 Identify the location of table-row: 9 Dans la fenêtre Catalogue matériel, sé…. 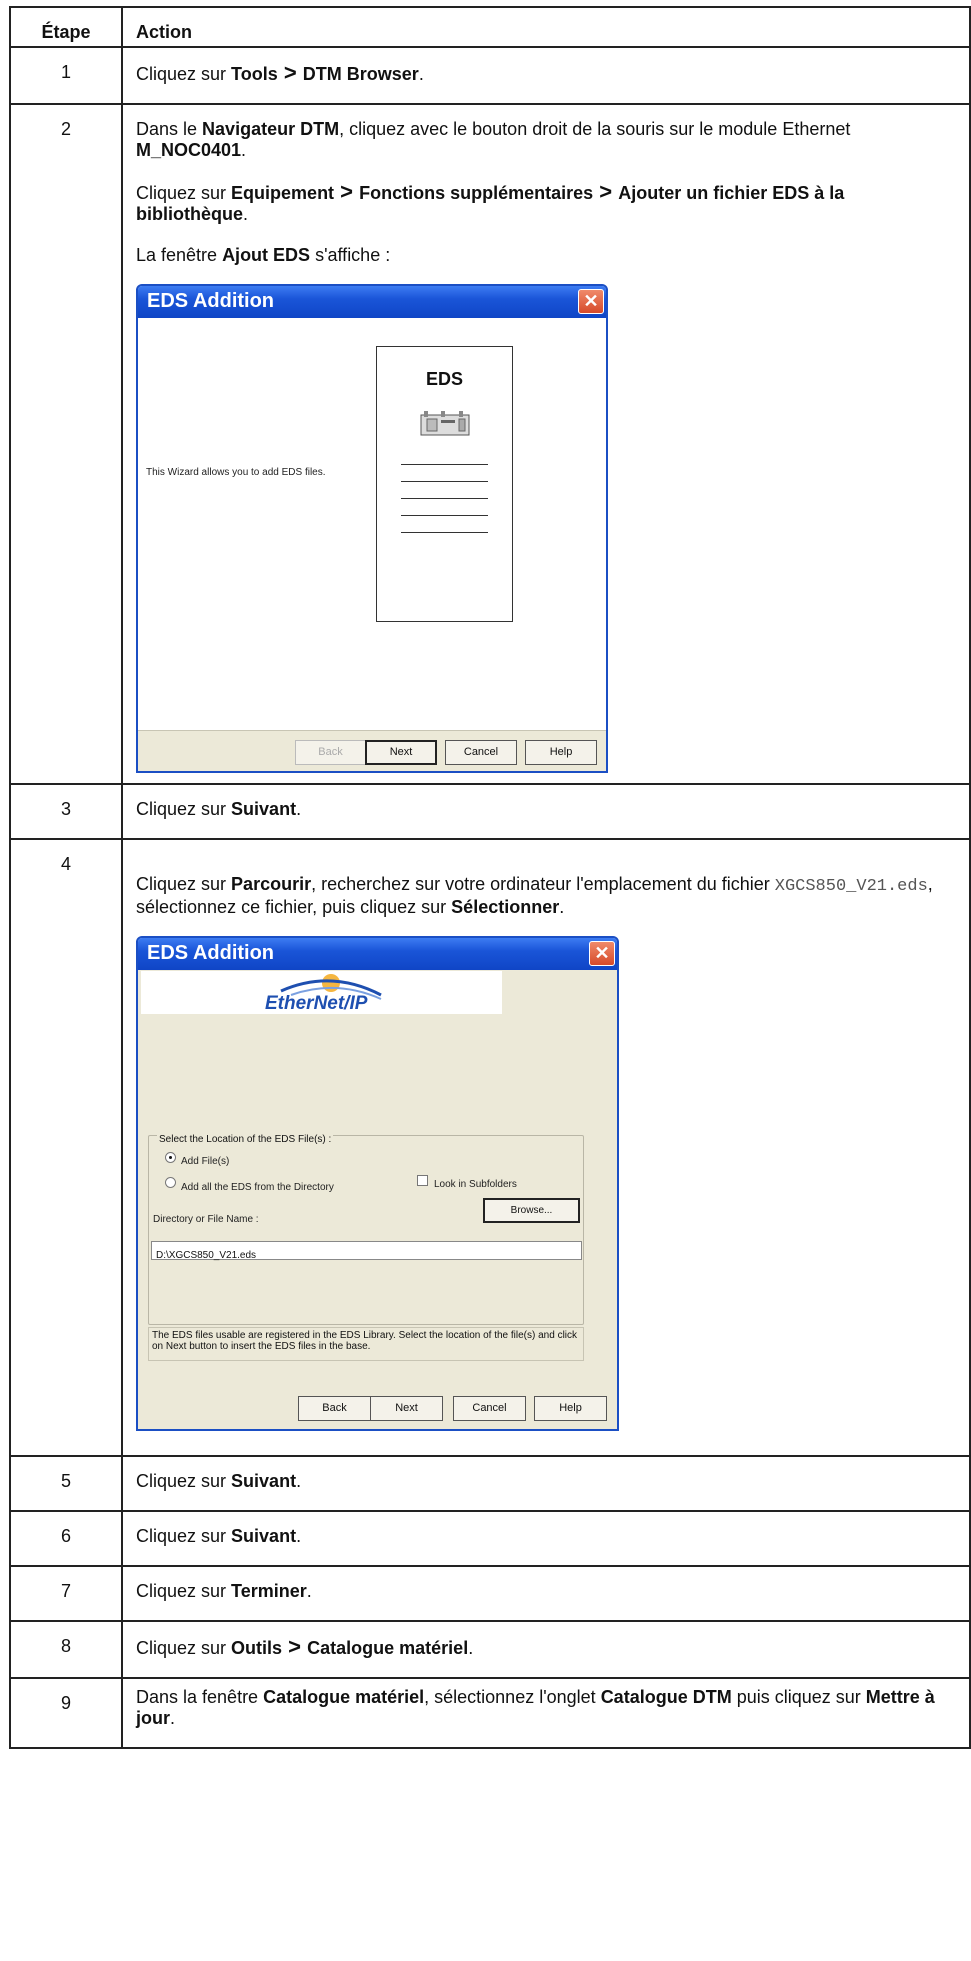
(490, 1713).